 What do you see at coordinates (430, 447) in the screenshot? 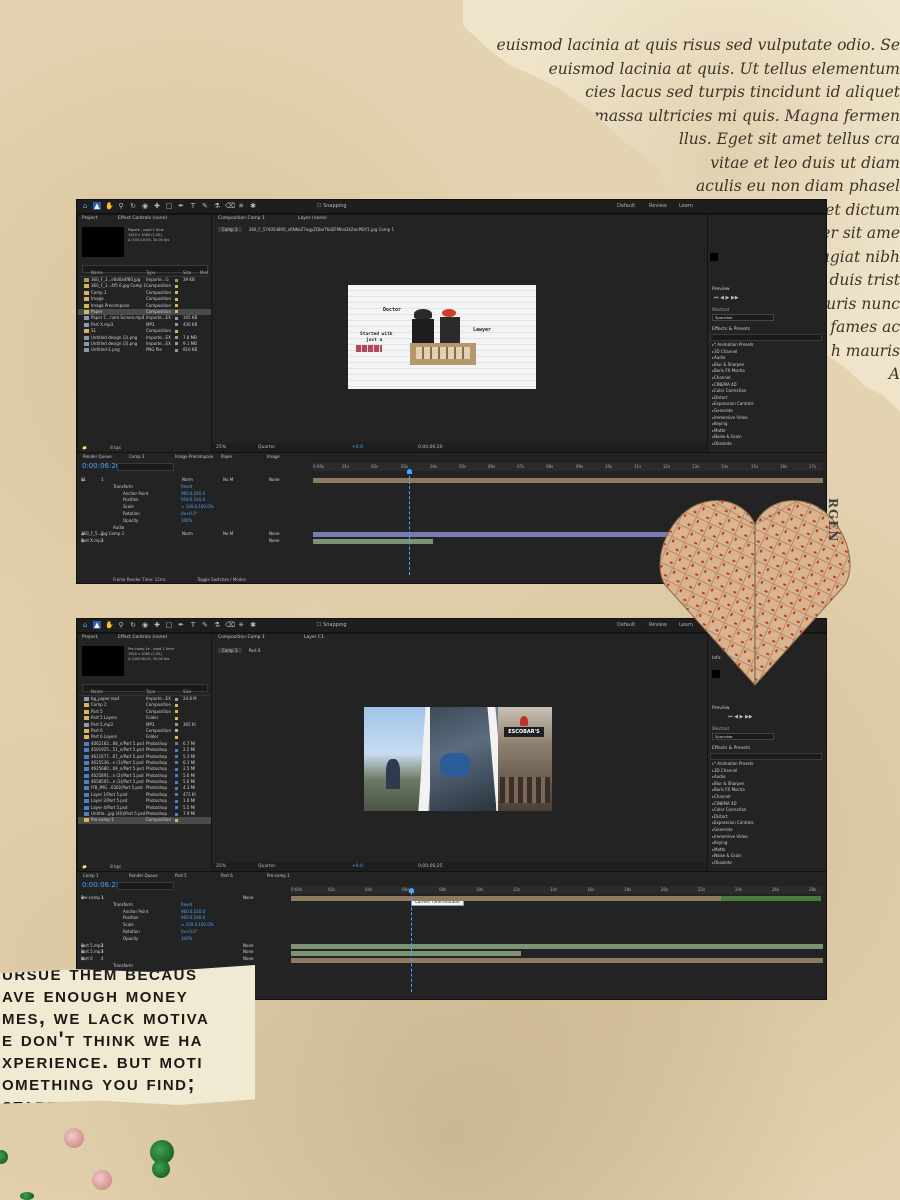
I see `viewer-timecode: 0;00;06;20` at bounding box center [430, 447].